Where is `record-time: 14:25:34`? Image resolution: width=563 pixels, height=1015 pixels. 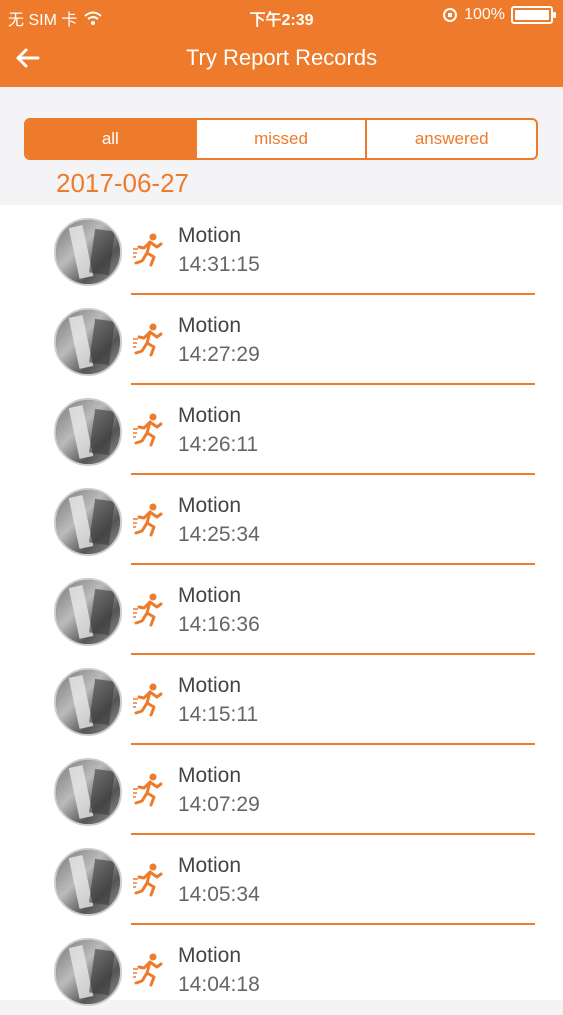
record-time: 14:25:34 is located at coordinates (219, 534).